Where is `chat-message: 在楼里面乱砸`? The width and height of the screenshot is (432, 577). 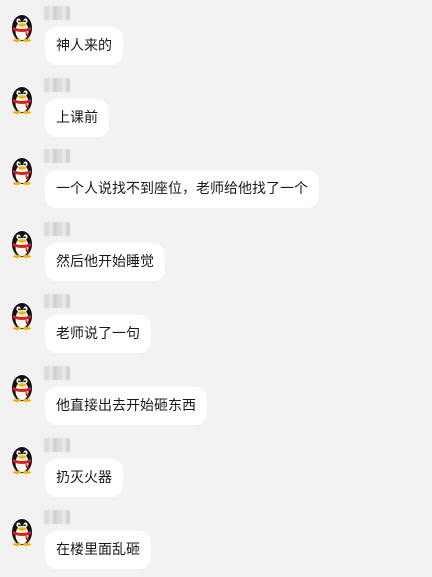 chat-message: 在楼里面乱砸 is located at coordinates (216, 536).